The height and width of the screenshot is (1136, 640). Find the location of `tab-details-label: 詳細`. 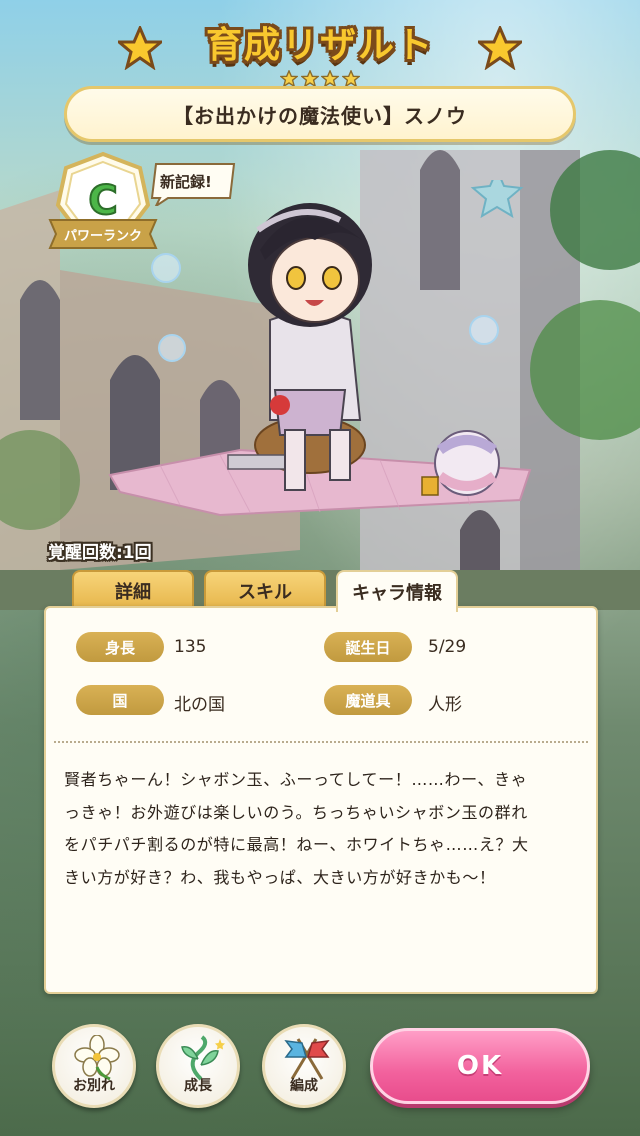

tab-details-label: 詳細 is located at coordinates (133, 592).